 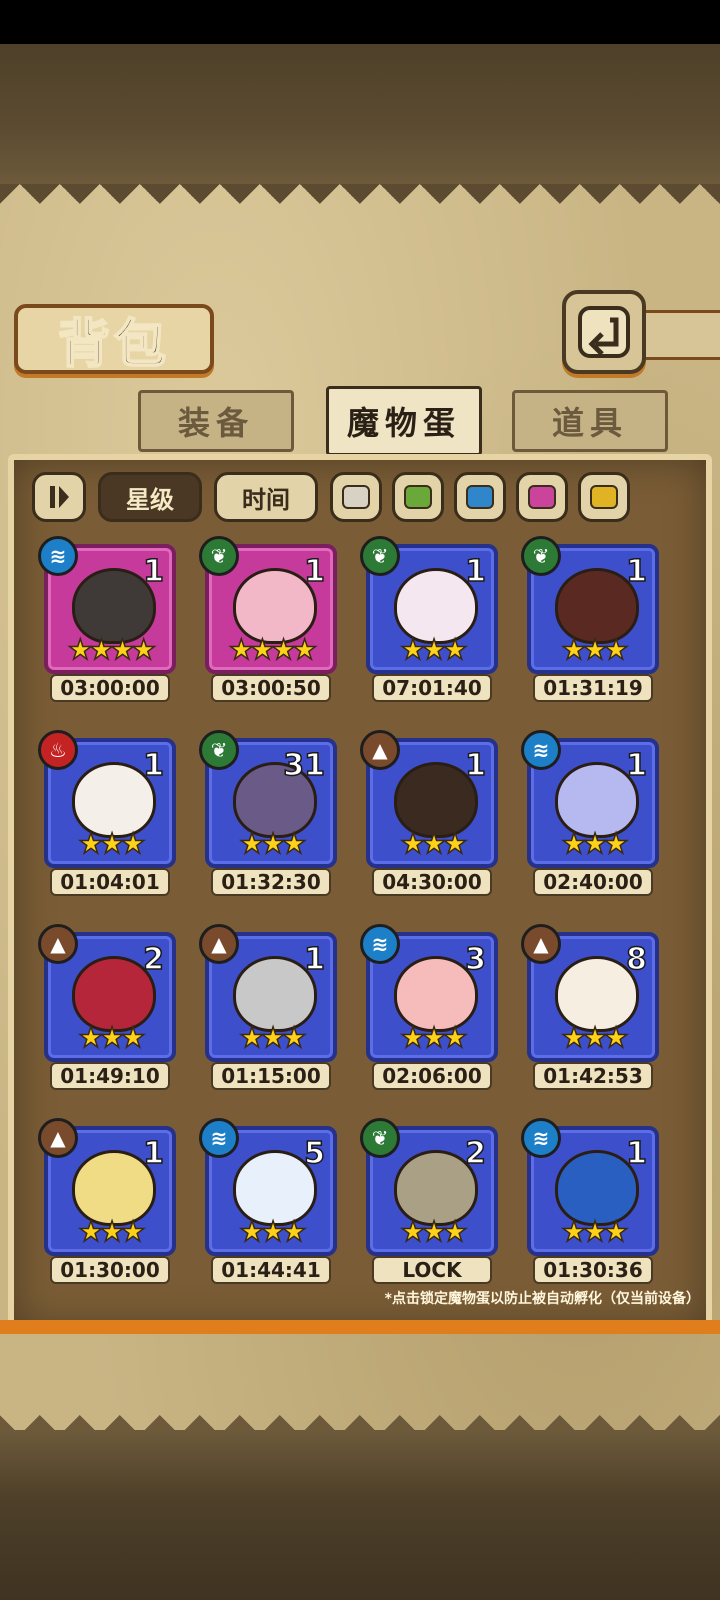 I want to click on back-button, so click(x=604, y=332).